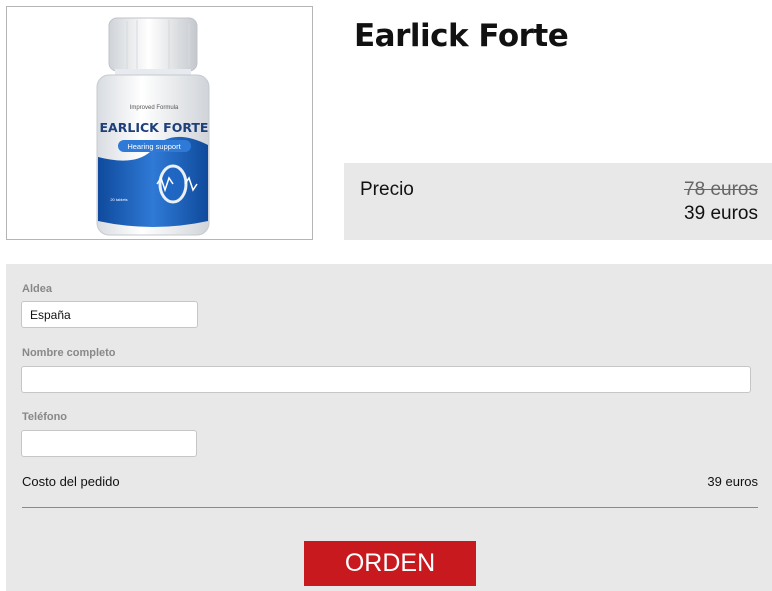 Image resolution: width=772 pixels, height=591 pixels. What do you see at coordinates (387, 189) in the screenshot?
I see `price-label: Precio` at bounding box center [387, 189].